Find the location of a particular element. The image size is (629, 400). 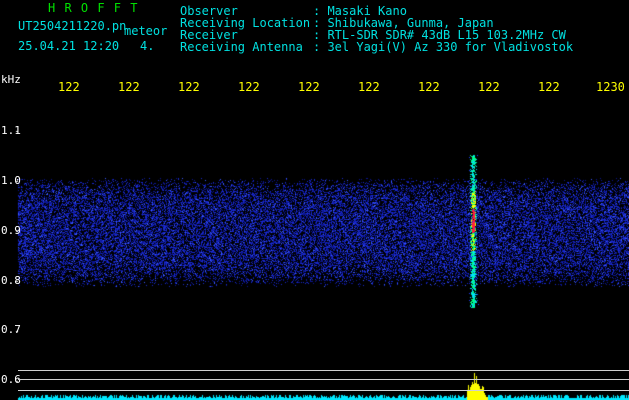

level-line-mid is located at coordinates (323, 379).